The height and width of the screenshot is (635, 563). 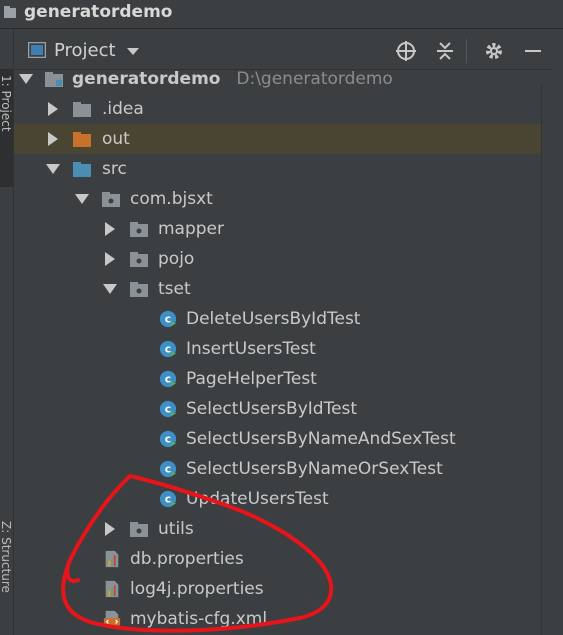 What do you see at coordinates (187, 559) in the screenshot?
I see `tree-node-label: db.properties` at bounding box center [187, 559].